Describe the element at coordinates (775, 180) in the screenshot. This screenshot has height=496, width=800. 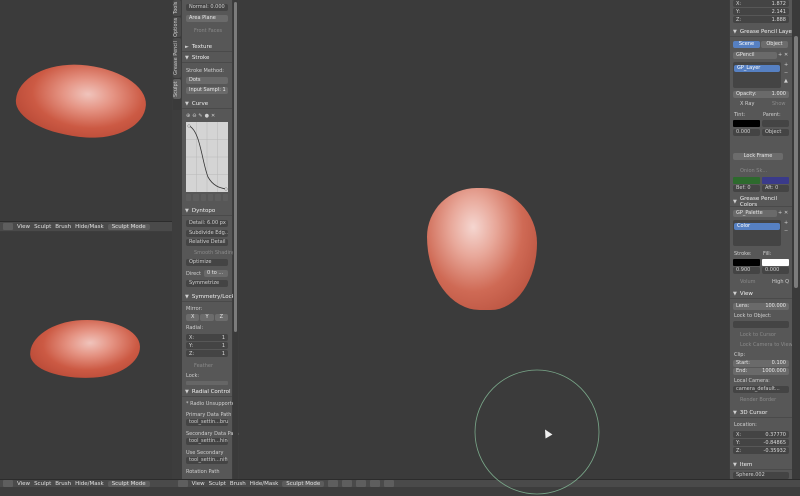
I see `onion-after-swatch` at that location.